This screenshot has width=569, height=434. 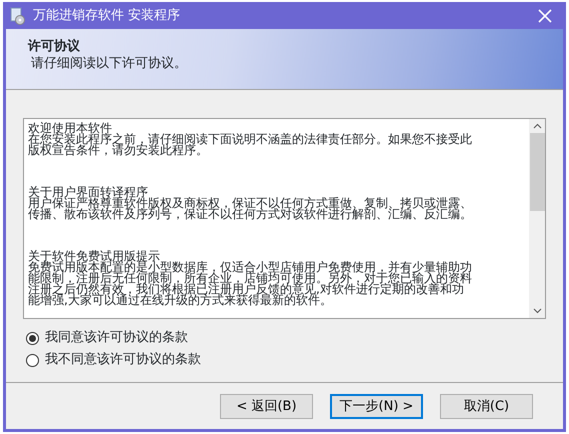 I want to click on close-icon, so click(x=545, y=15).